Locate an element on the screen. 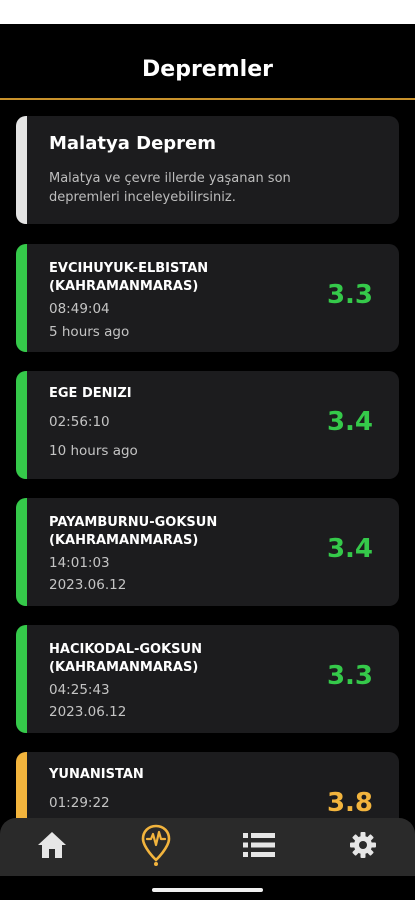 This screenshot has width=415, height=900. earthquake-time: 01:29:22 is located at coordinates (79, 803).